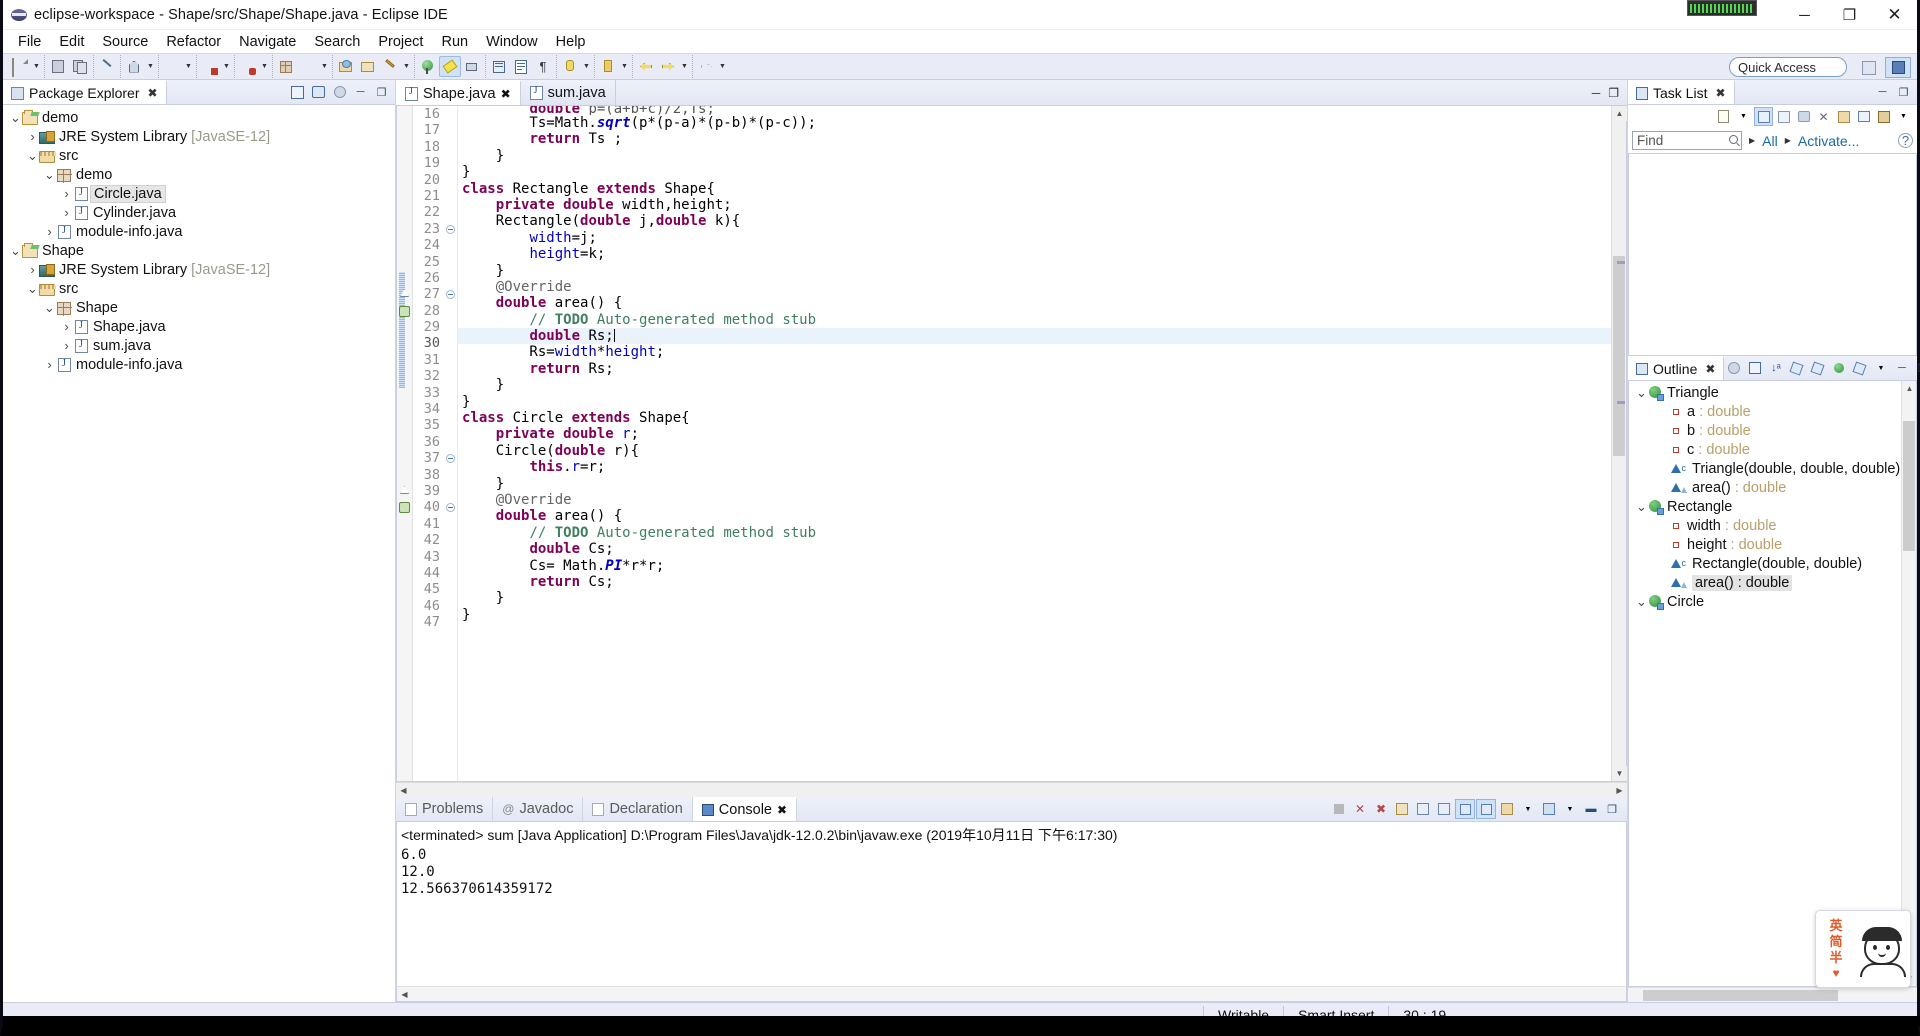 The width and height of the screenshot is (1920, 1036). Describe the element at coordinates (1381, 809) in the screenshot. I see `remove-all-icon: ✖` at that location.